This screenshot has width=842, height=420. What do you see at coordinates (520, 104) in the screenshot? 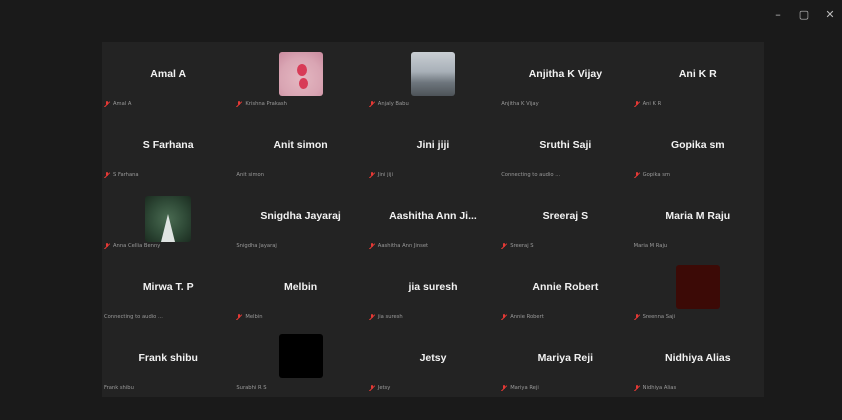
I see `participant-footer-text: Anjitha K Vijay` at bounding box center [520, 104].